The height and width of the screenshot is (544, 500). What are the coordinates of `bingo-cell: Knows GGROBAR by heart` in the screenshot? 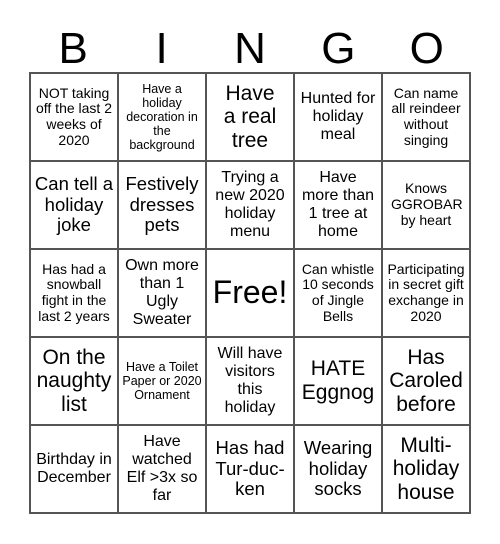 It's located at (426, 205).